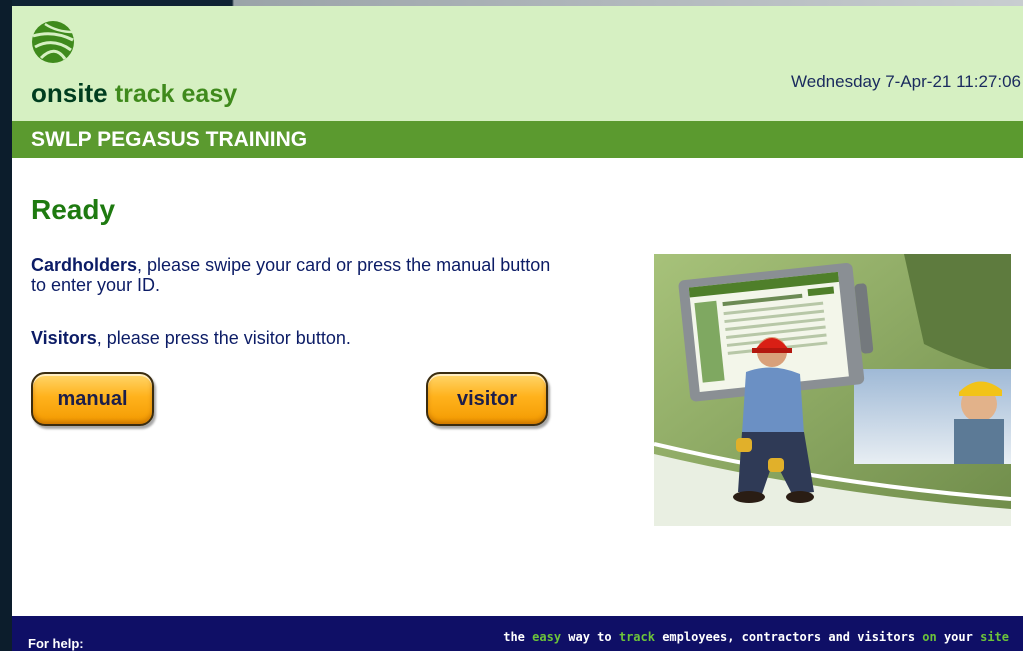 The height and width of the screenshot is (651, 1023). Describe the element at coordinates (958, 637) in the screenshot. I see `tagline-part: your` at that location.